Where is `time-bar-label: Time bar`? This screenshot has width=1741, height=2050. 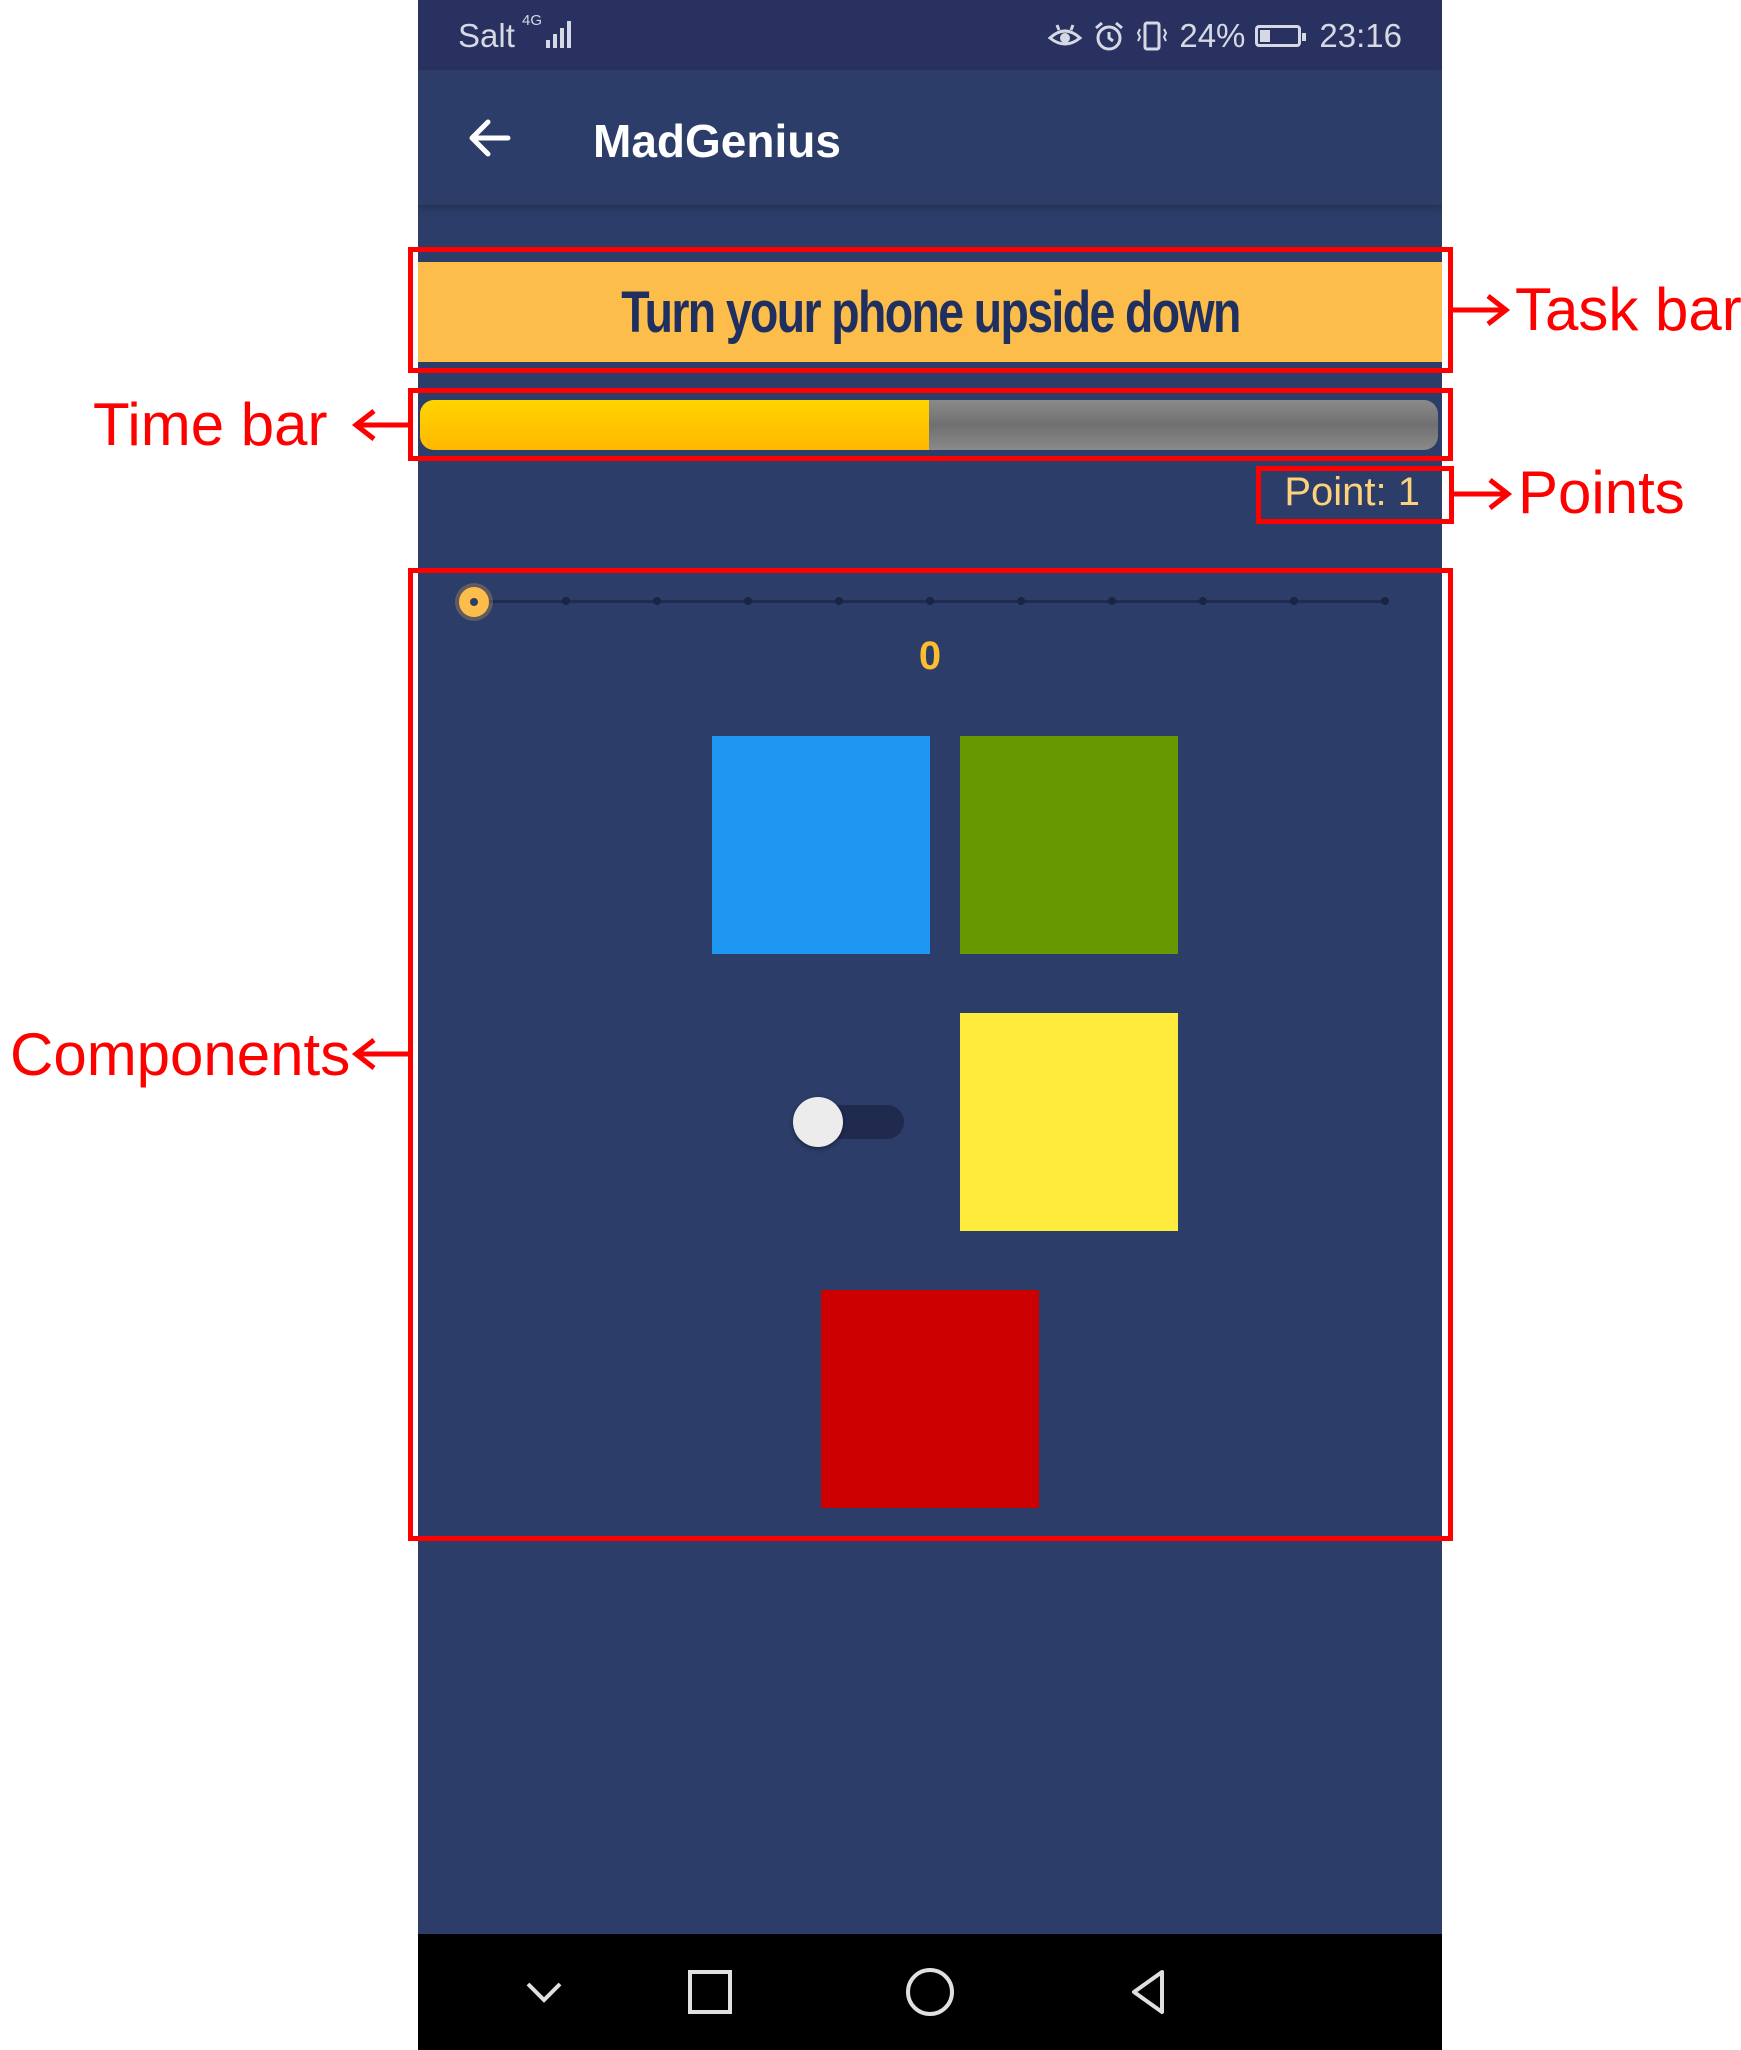
time-bar-label: Time bar is located at coordinates (210, 424).